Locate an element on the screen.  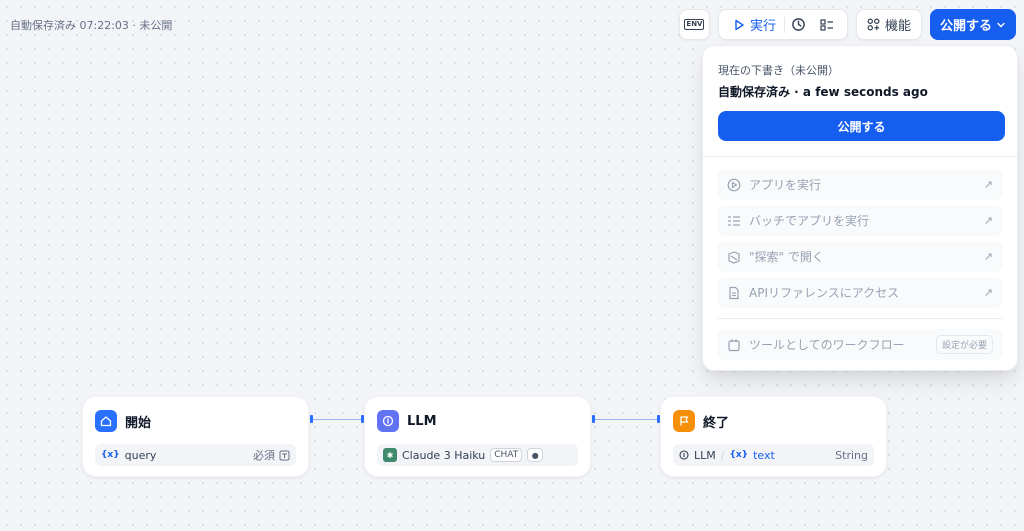
env-icon: ENV is located at coordinates (694, 24).